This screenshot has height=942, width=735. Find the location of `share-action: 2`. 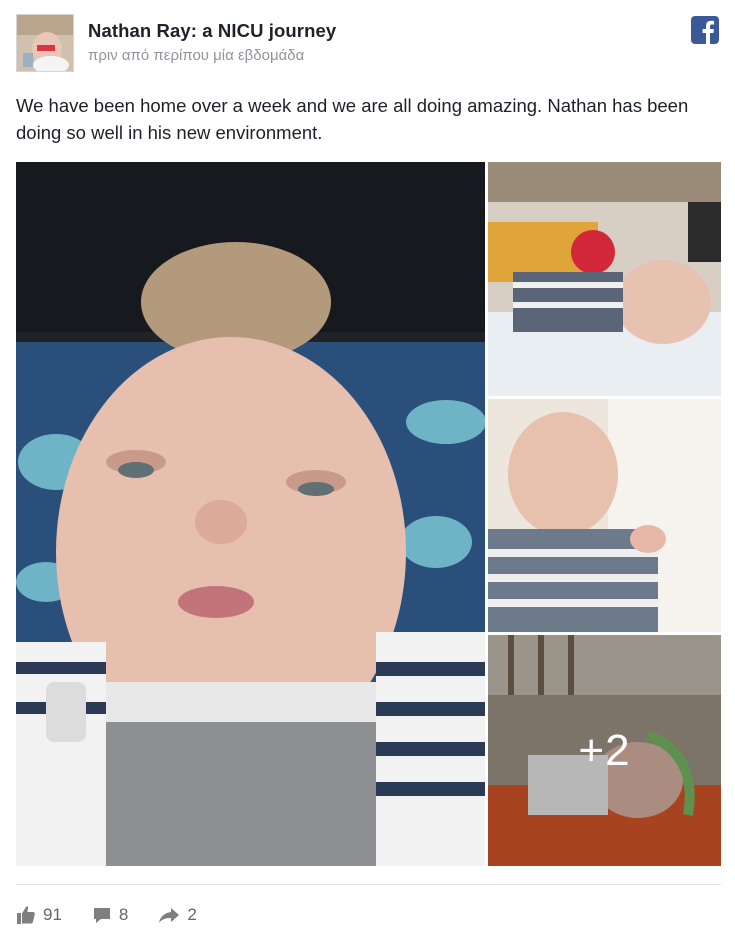

share-action: 2 is located at coordinates (177, 915).